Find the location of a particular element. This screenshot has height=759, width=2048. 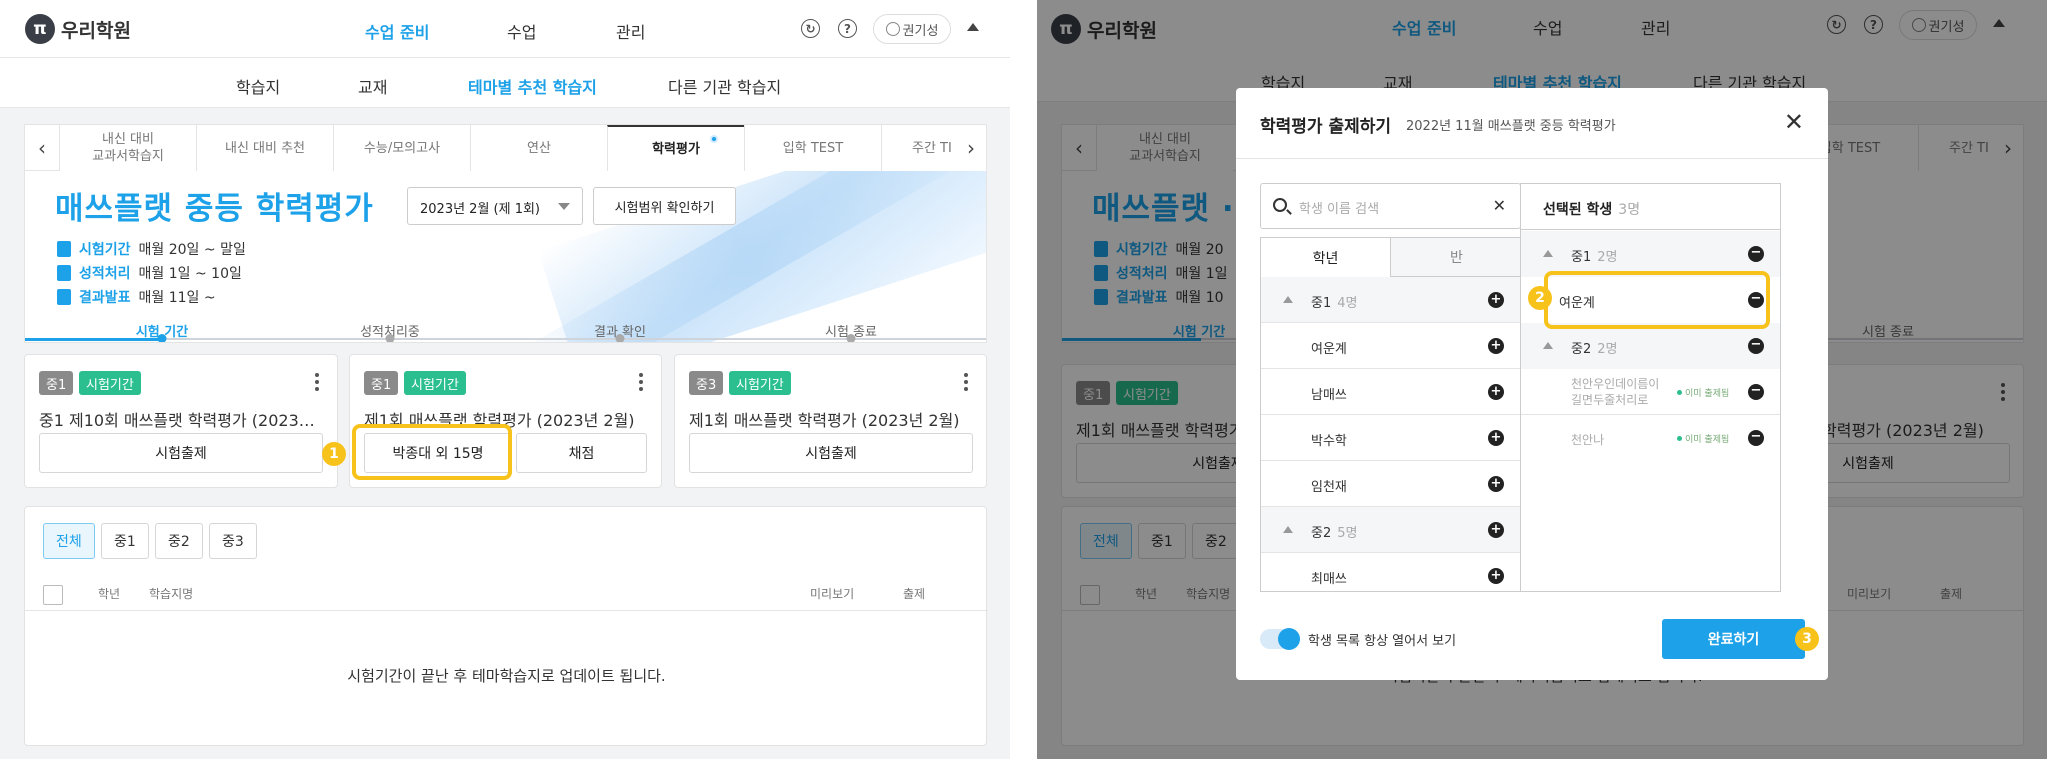

list-item: 박수학 + is located at coordinates (1390, 438).